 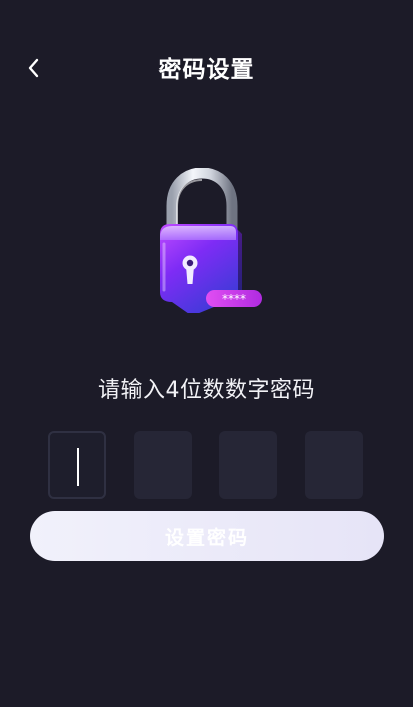 I want to click on padlock-icon: ****, so click(x=211, y=241).